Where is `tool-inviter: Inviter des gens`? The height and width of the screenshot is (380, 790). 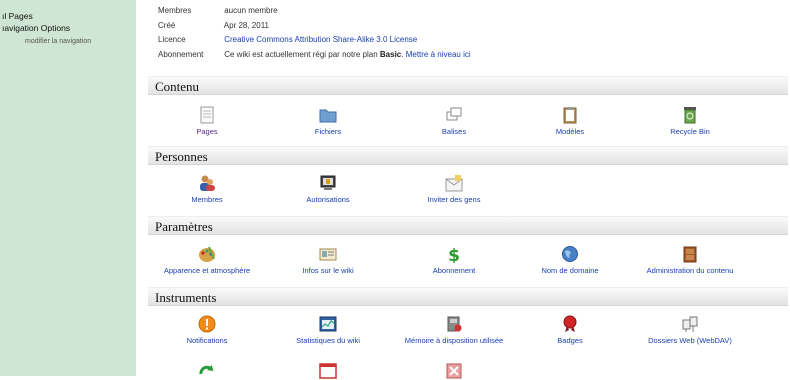 tool-inviter: Inviter des gens is located at coordinates (454, 189).